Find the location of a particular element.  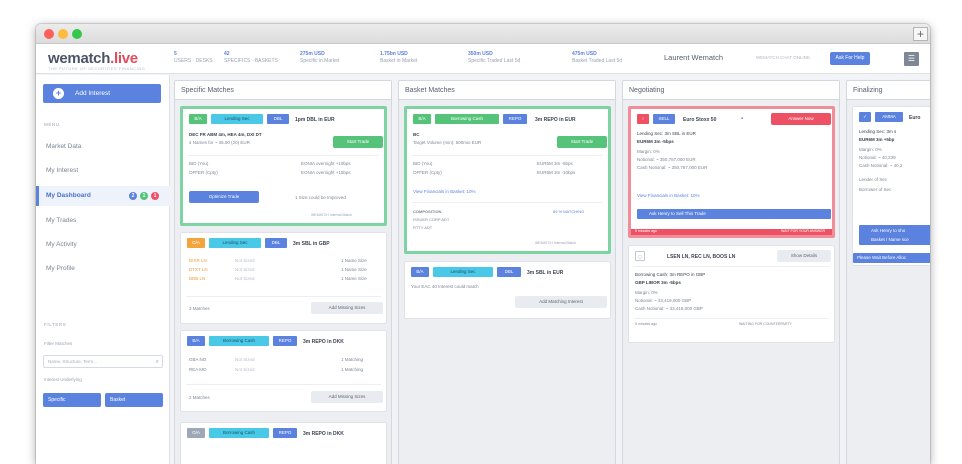

brand-logo: wematch.live is located at coordinates (93, 58).